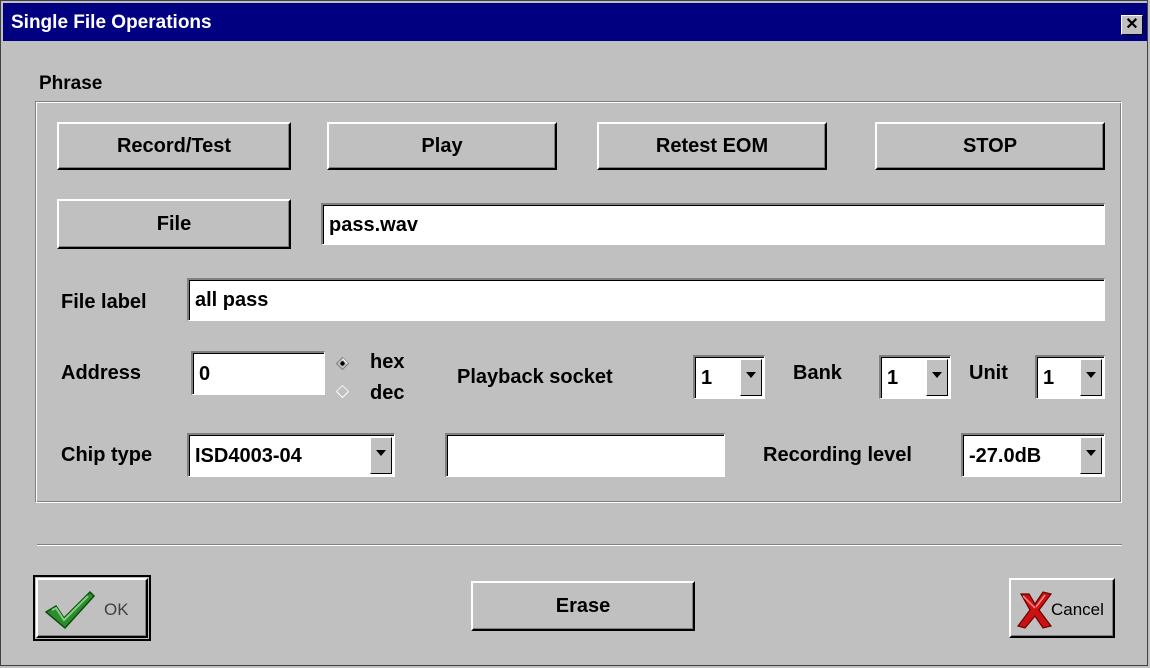 The height and width of the screenshot is (668, 1150). Describe the element at coordinates (101, 373) in the screenshot. I see `address-label: Address` at that location.